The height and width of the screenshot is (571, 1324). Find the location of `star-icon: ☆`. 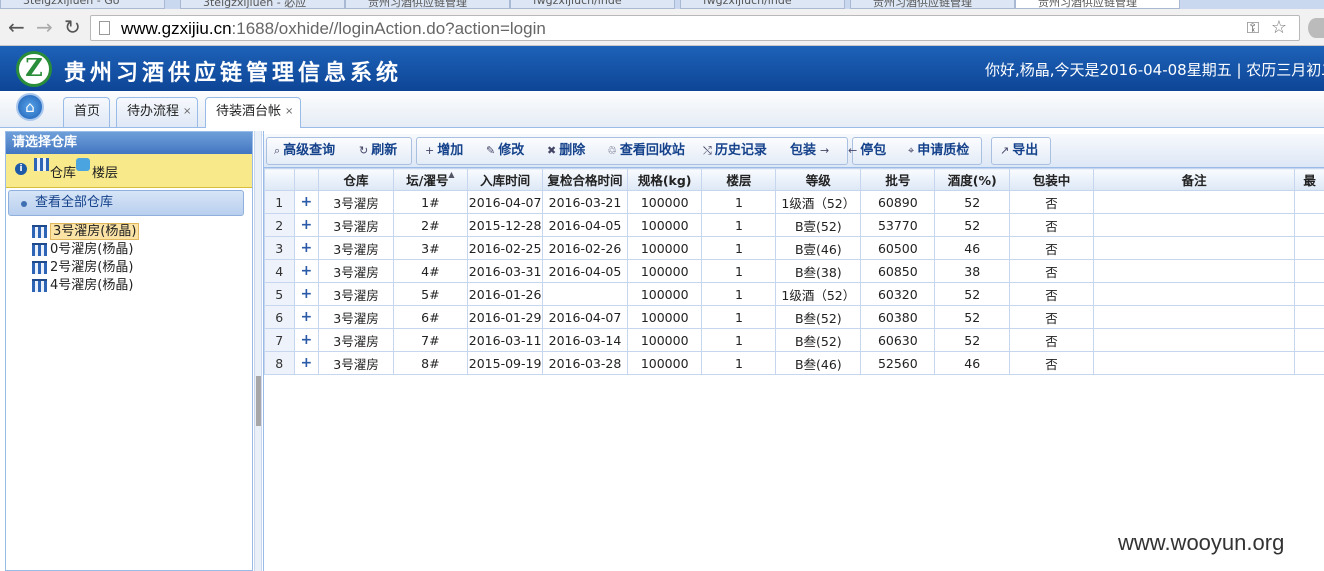

star-icon: ☆ is located at coordinates (1279, 27).